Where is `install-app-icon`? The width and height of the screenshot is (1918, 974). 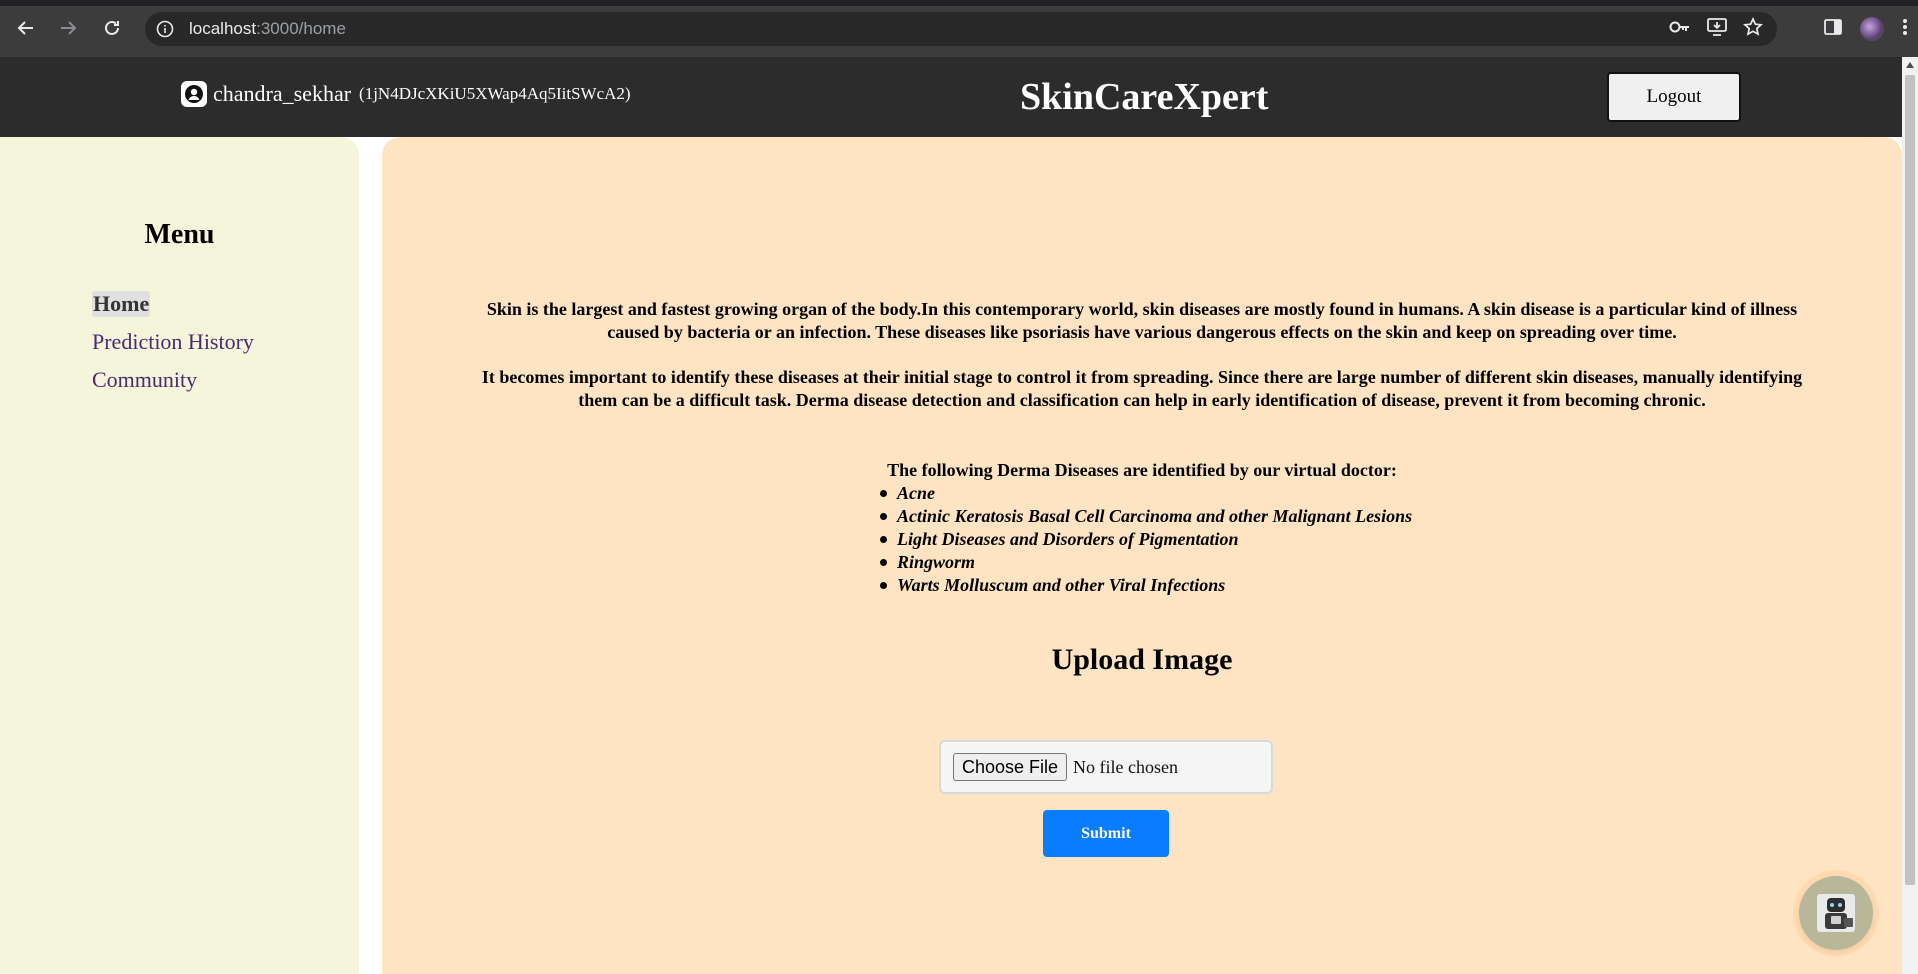 install-app-icon is located at coordinates (1717, 29).